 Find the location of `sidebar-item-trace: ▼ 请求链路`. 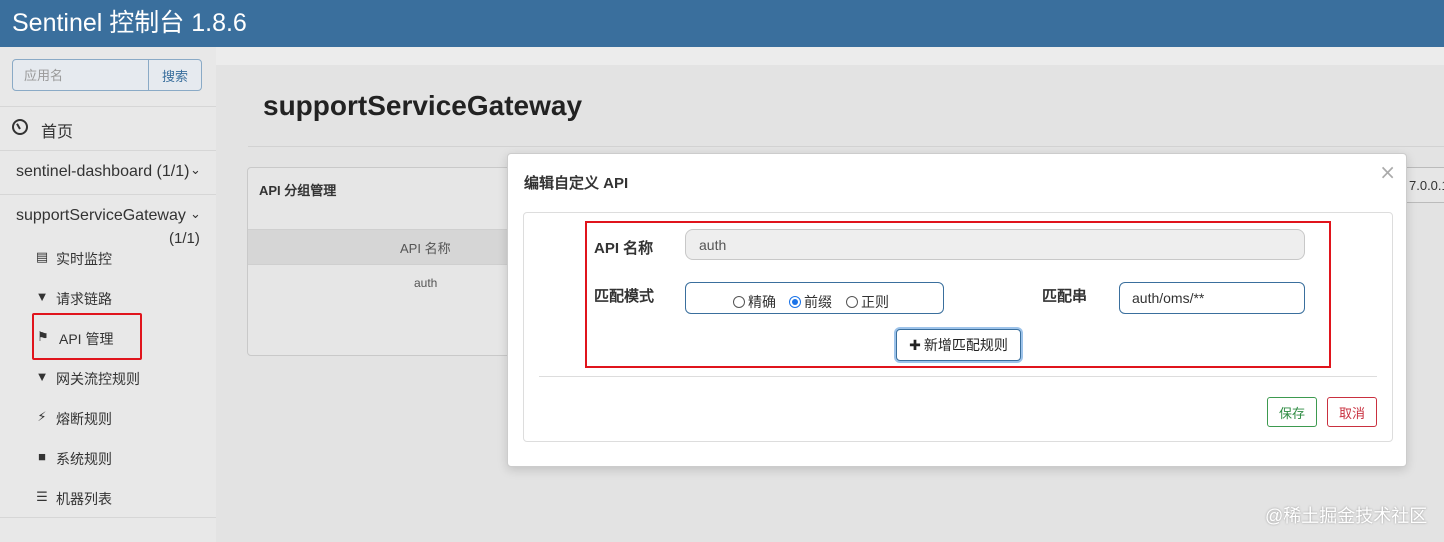

sidebar-item-trace: ▼ 请求链路 is located at coordinates (108, 298).